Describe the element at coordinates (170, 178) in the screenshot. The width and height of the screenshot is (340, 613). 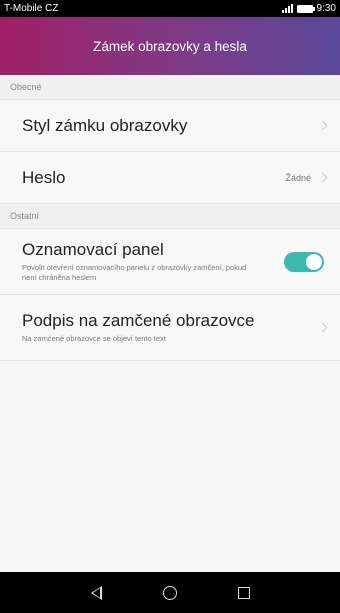
I see `setting-password: Heslo Žádné` at that location.